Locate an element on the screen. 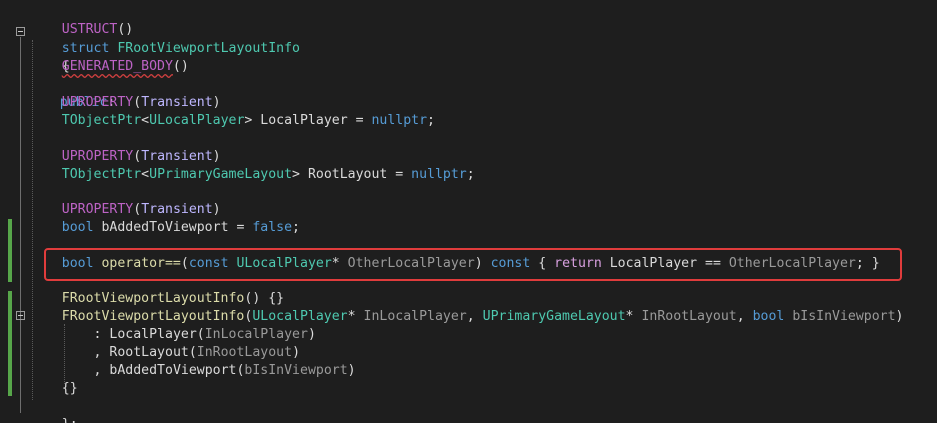 The height and width of the screenshot is (423, 937). code-line: }; is located at coordinates (54, 410).